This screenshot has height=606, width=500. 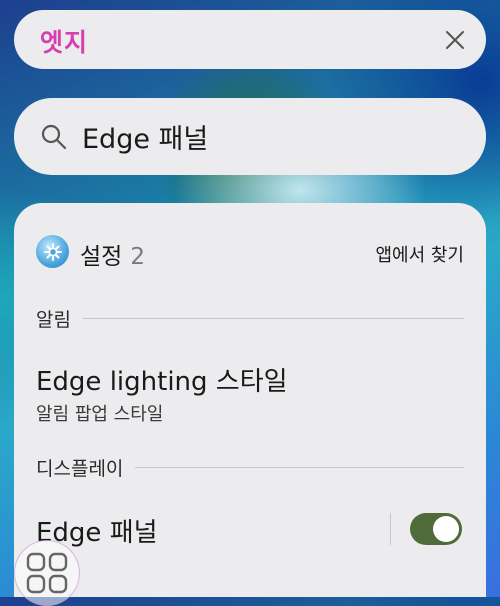 I want to click on result-item-edge-lighting: Edge lighting 스타일 알림 팝업 스타일, so click(x=250, y=393).